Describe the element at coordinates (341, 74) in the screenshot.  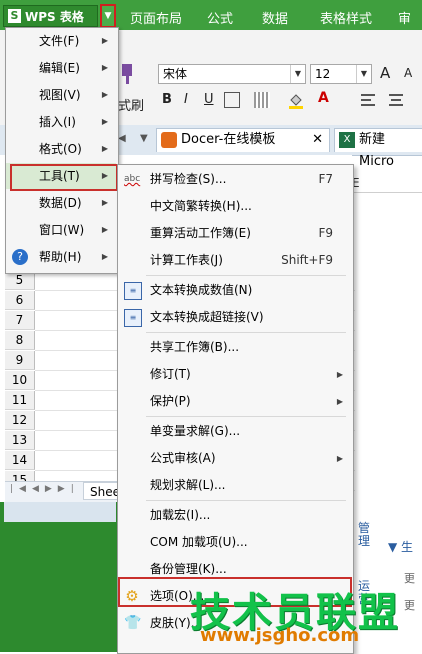
I see `font-size-select: 12 ▼` at that location.